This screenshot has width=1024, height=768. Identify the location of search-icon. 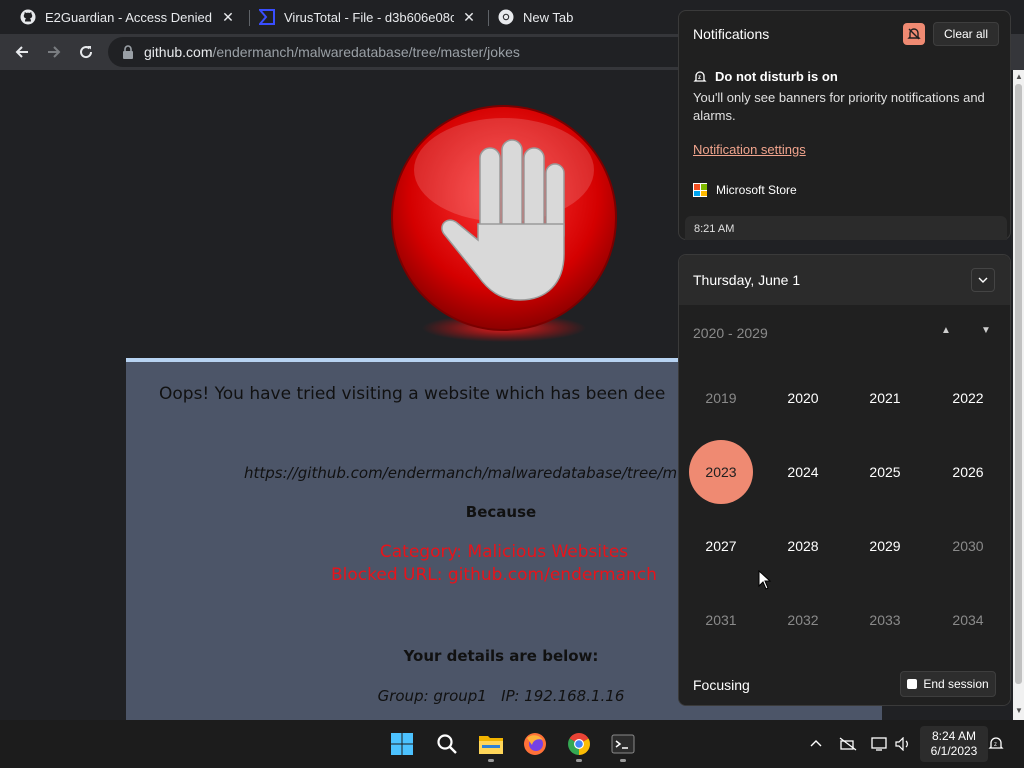
(447, 744).